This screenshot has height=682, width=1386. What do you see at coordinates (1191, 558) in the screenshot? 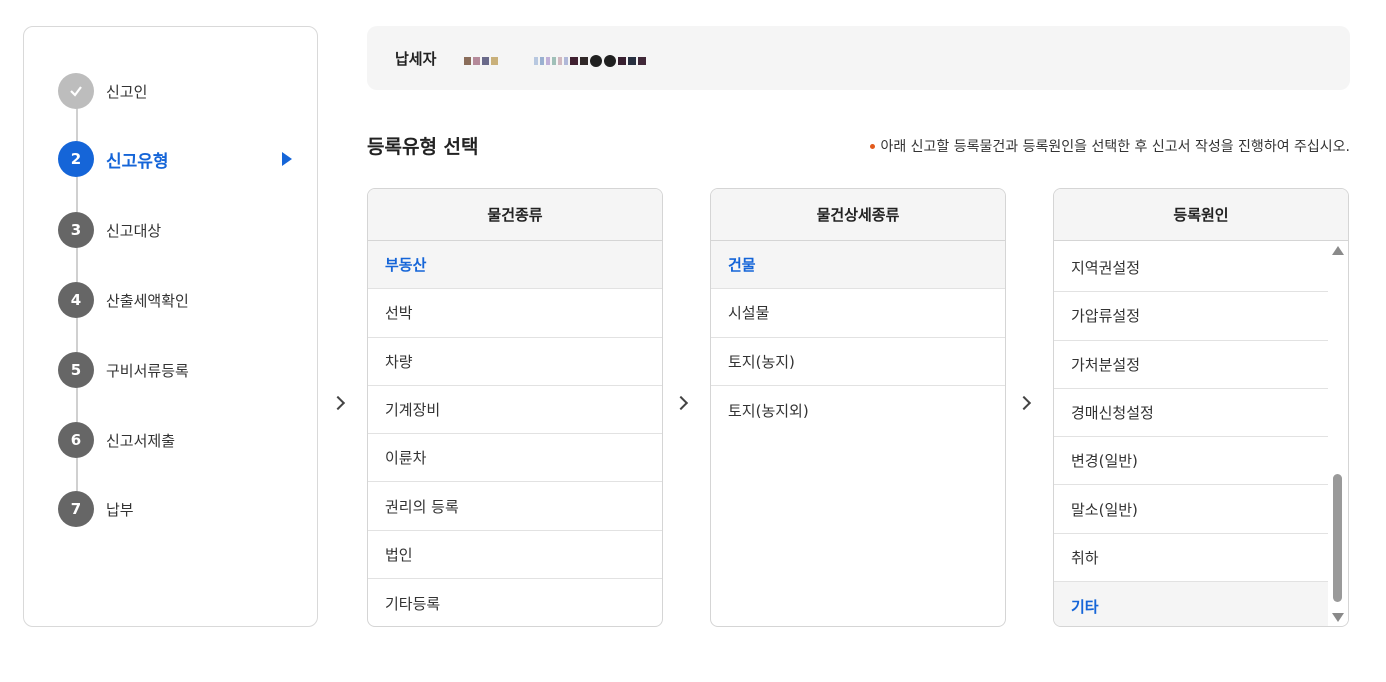
I see `list-item: 취하` at bounding box center [1191, 558].